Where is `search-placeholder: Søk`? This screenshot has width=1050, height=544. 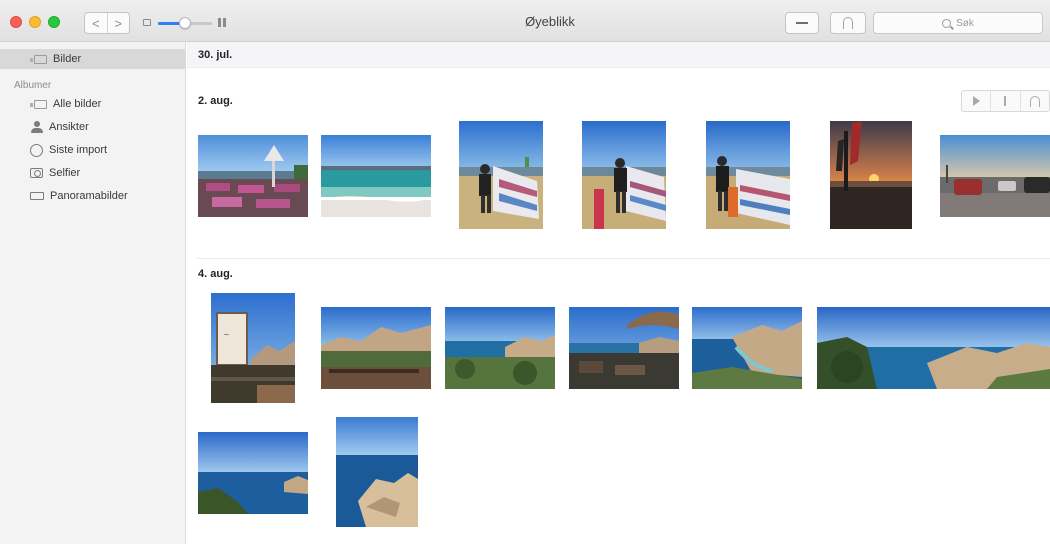 search-placeholder: Søk is located at coordinates (965, 23).